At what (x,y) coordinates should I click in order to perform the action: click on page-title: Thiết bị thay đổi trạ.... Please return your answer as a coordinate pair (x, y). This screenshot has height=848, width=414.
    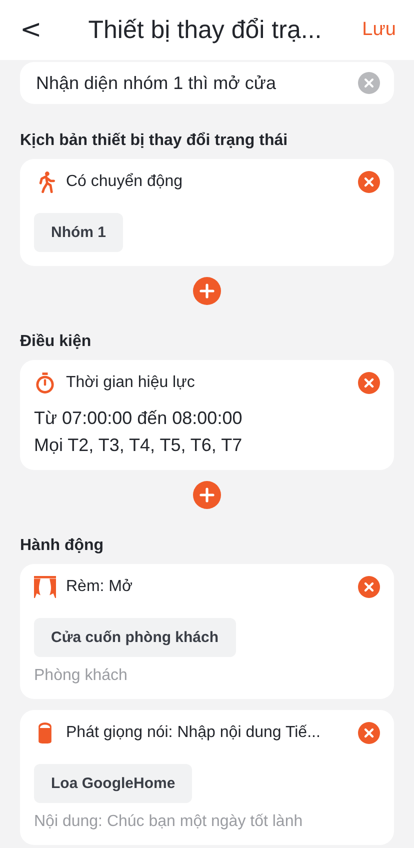
    Looking at the image, I should click on (205, 30).